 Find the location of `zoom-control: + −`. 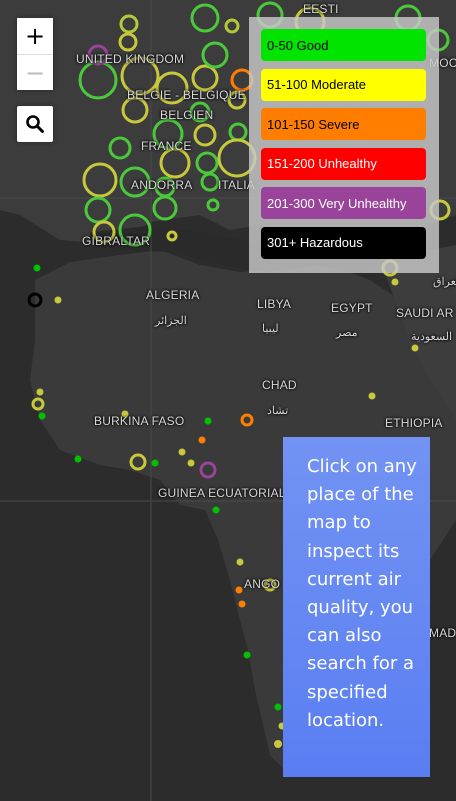

zoom-control: + − is located at coordinates (35, 54).